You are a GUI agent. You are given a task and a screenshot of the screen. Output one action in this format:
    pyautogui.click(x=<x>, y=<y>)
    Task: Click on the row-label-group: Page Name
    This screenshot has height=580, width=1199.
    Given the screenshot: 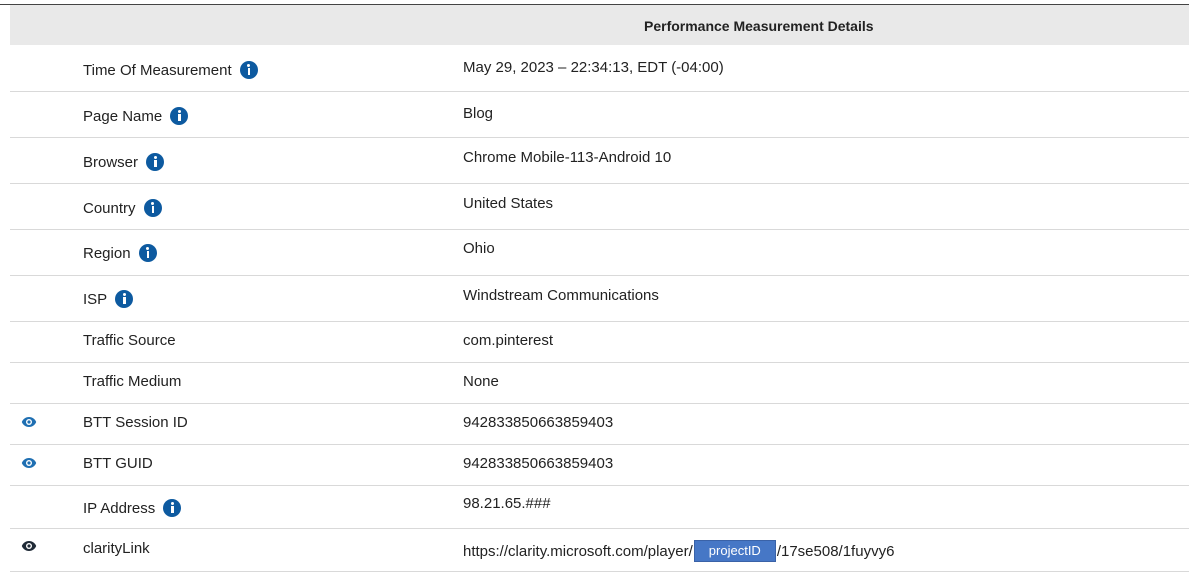 What is the action you would take?
    pyautogui.click(x=136, y=116)
    